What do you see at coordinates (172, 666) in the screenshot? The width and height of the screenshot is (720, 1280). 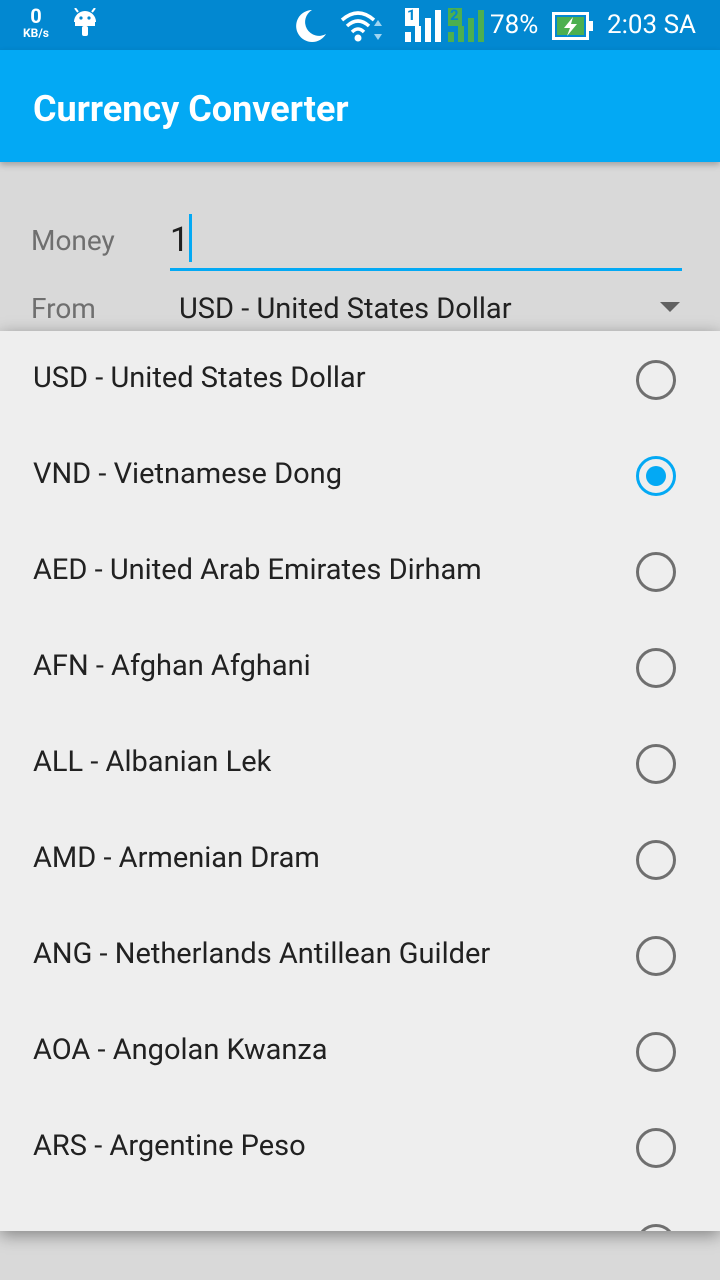 I see `currency-option-label: AFN - Afghan Afghani` at bounding box center [172, 666].